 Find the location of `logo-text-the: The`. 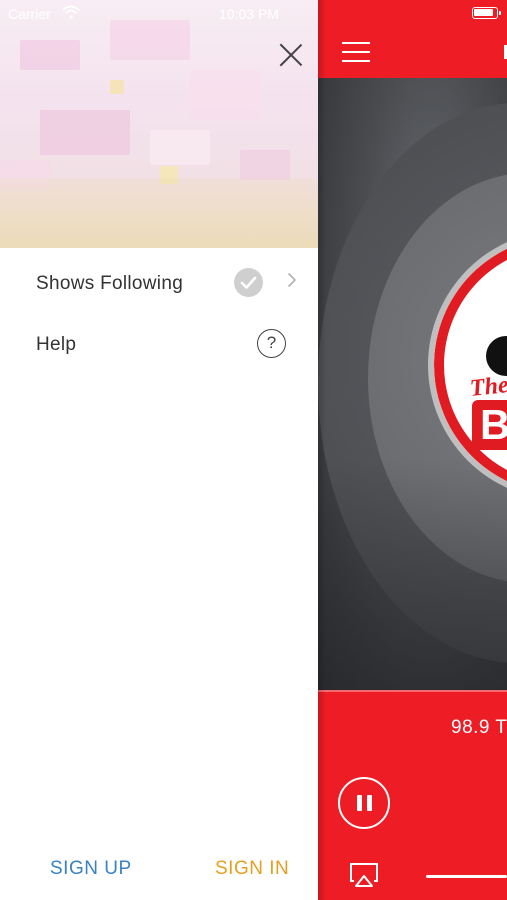

logo-text-the: The is located at coordinates (487, 387).